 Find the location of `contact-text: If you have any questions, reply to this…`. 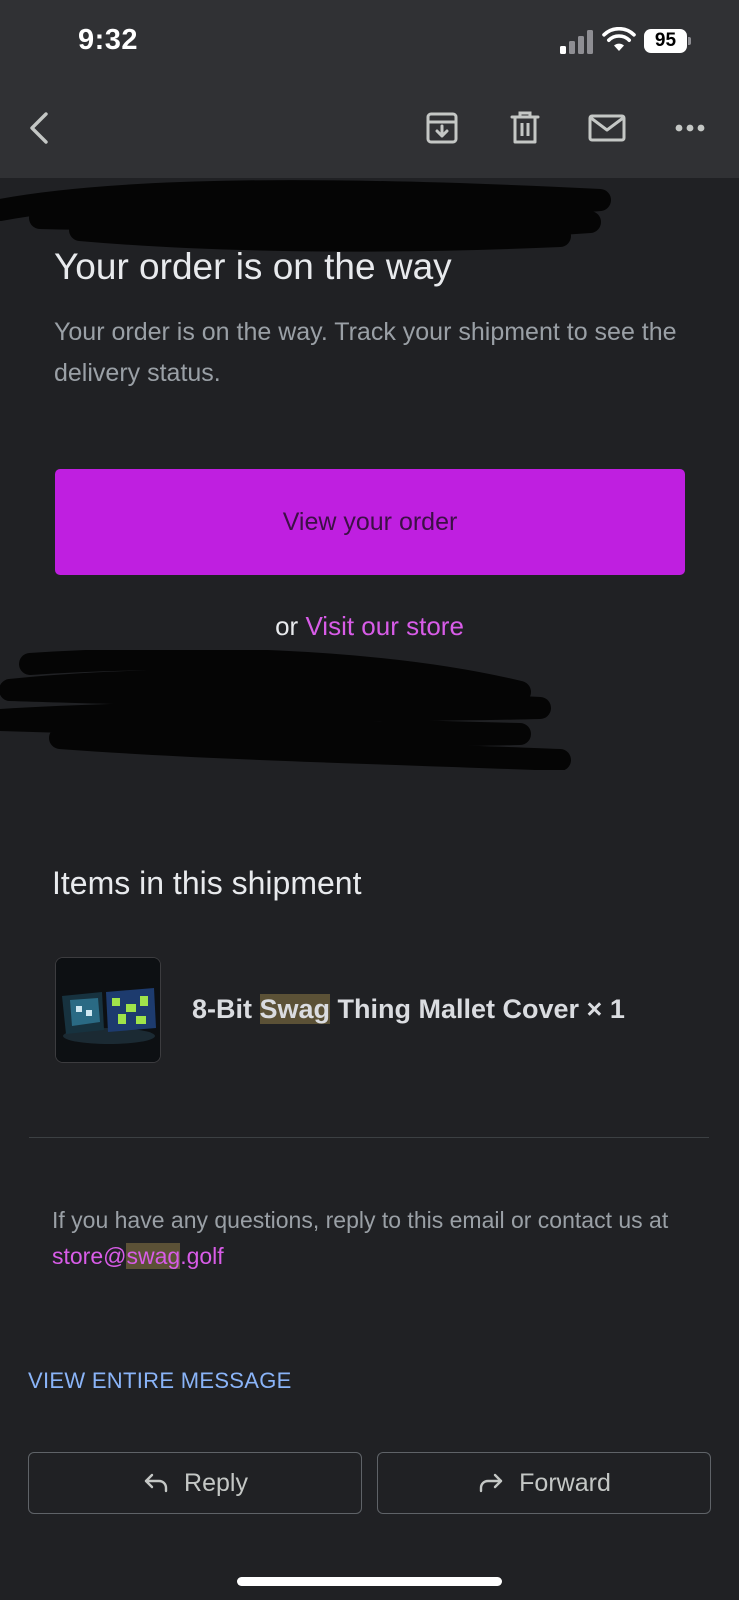

contact-text: If you have any questions, reply to this… is located at coordinates (377, 1238).